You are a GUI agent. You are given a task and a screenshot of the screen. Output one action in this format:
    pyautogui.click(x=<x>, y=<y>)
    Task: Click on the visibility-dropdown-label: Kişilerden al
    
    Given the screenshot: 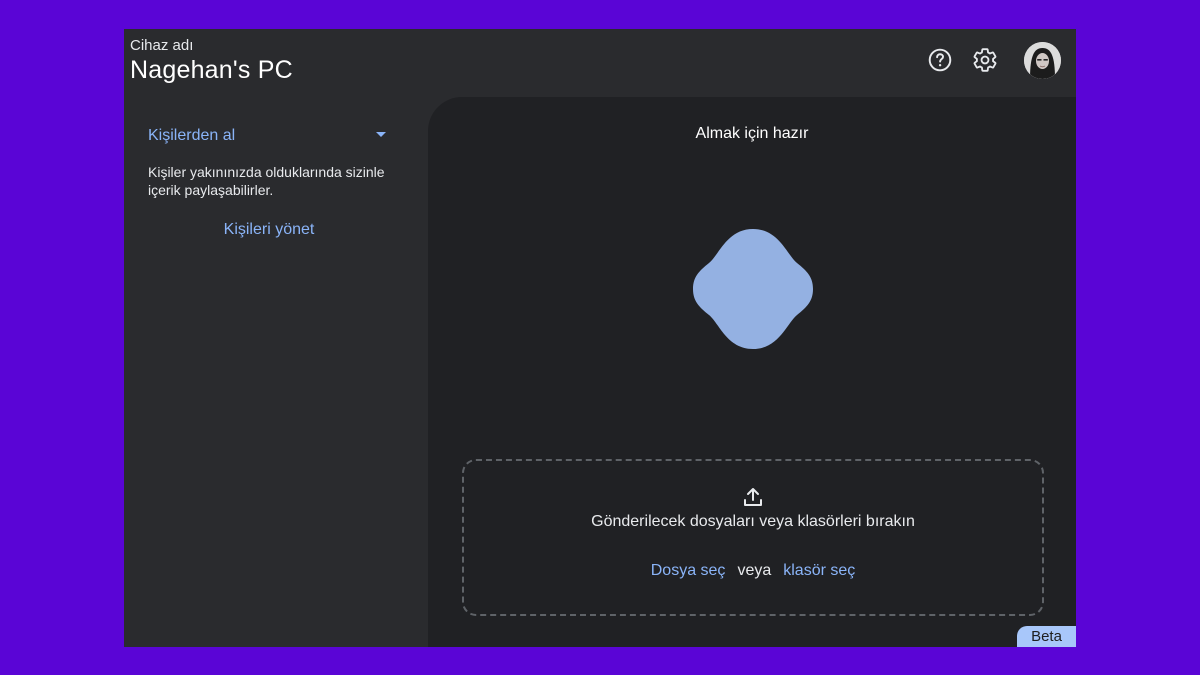 What is the action you would take?
    pyautogui.click(x=192, y=135)
    